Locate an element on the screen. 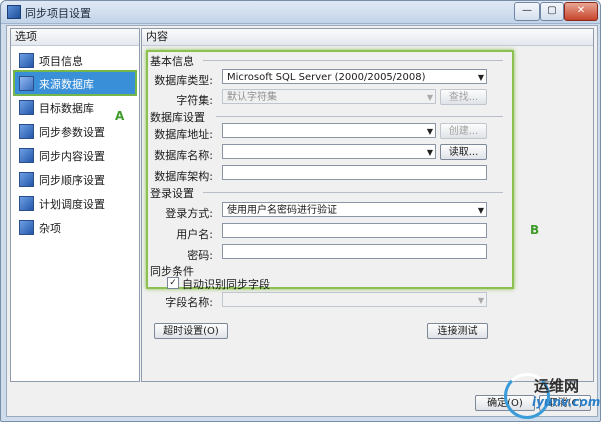 Image resolution: width=601 pixels, height=422 pixels. watermark-url: iyunv.com is located at coordinates (566, 402).